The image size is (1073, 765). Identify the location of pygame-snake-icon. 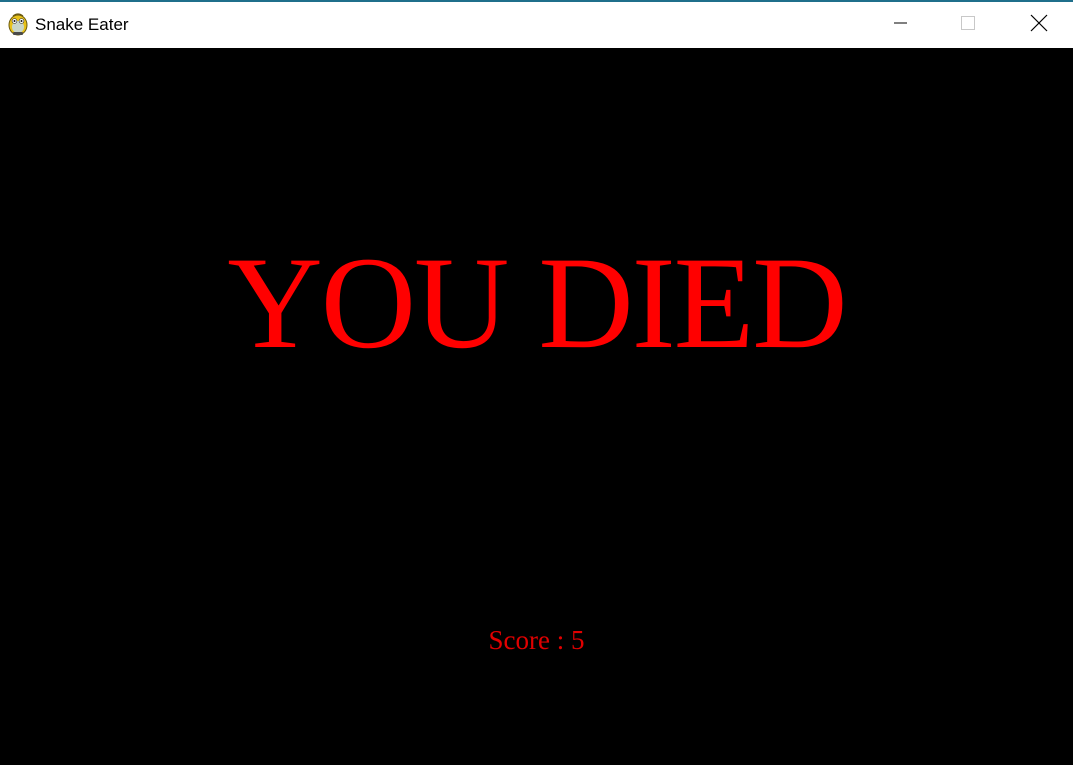
(18, 24).